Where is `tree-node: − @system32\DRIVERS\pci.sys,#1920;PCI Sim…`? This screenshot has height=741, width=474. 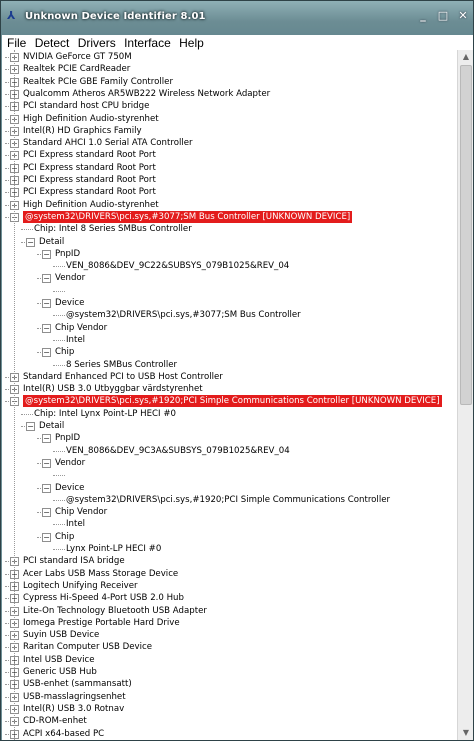 tree-node: − @system32\DRIVERS\pci.sys,#1920;PCI Sim… is located at coordinates (229, 401).